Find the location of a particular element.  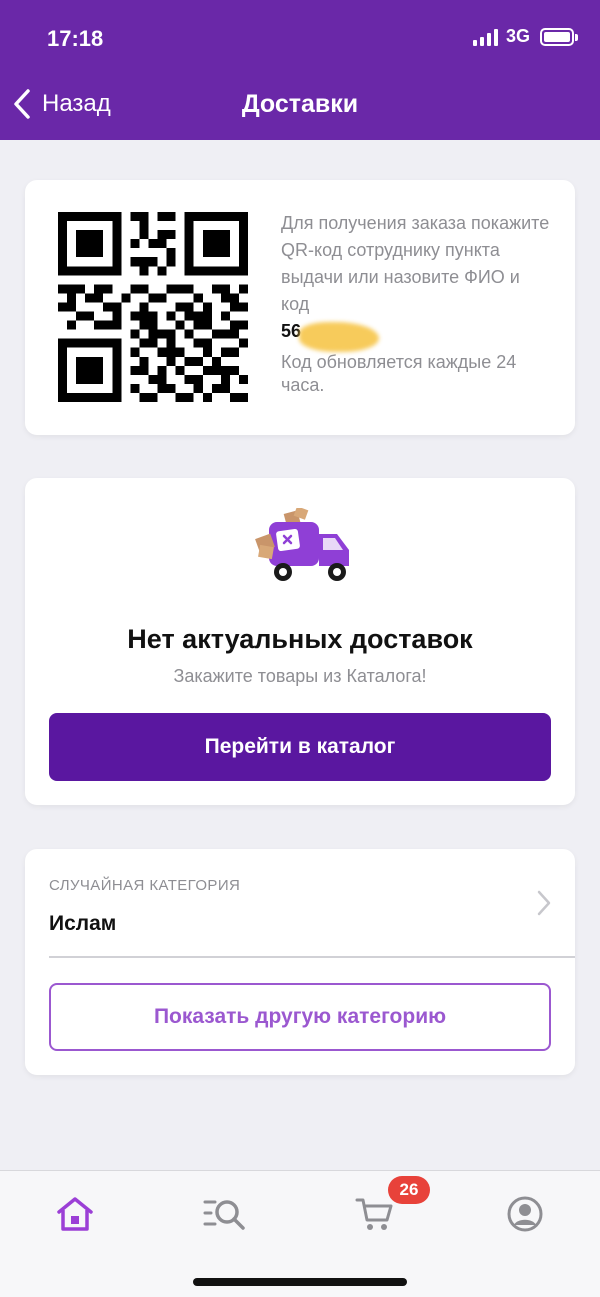

top-bar: 17:18 3G Назад Доставки is located at coordinates (300, 70).